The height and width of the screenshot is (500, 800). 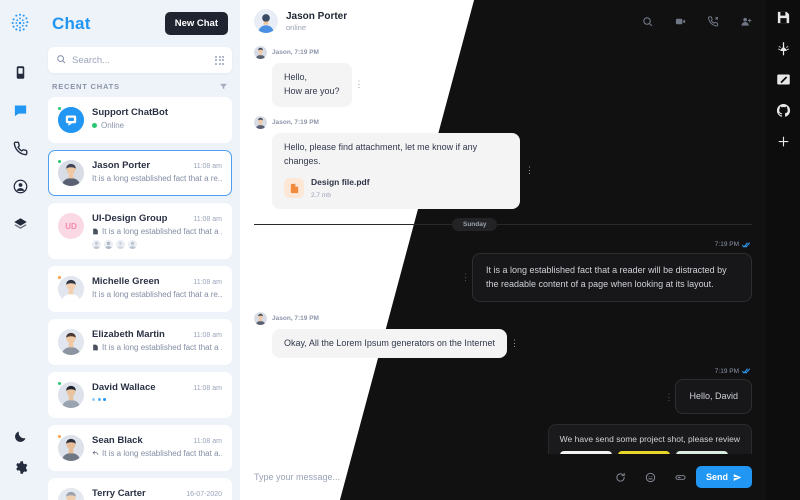 I want to click on chat-item-name: Sean Black, so click(x=117, y=440).